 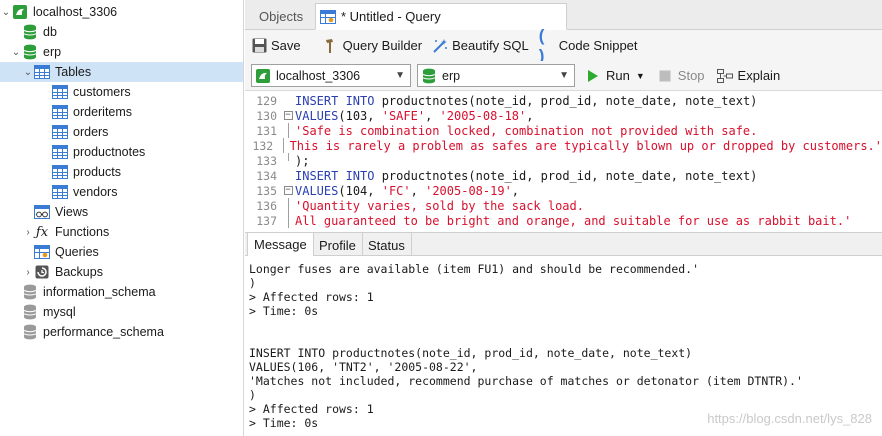 What do you see at coordinates (490, 45) in the screenshot?
I see `beautify-sql-label: Beautify SQL` at bounding box center [490, 45].